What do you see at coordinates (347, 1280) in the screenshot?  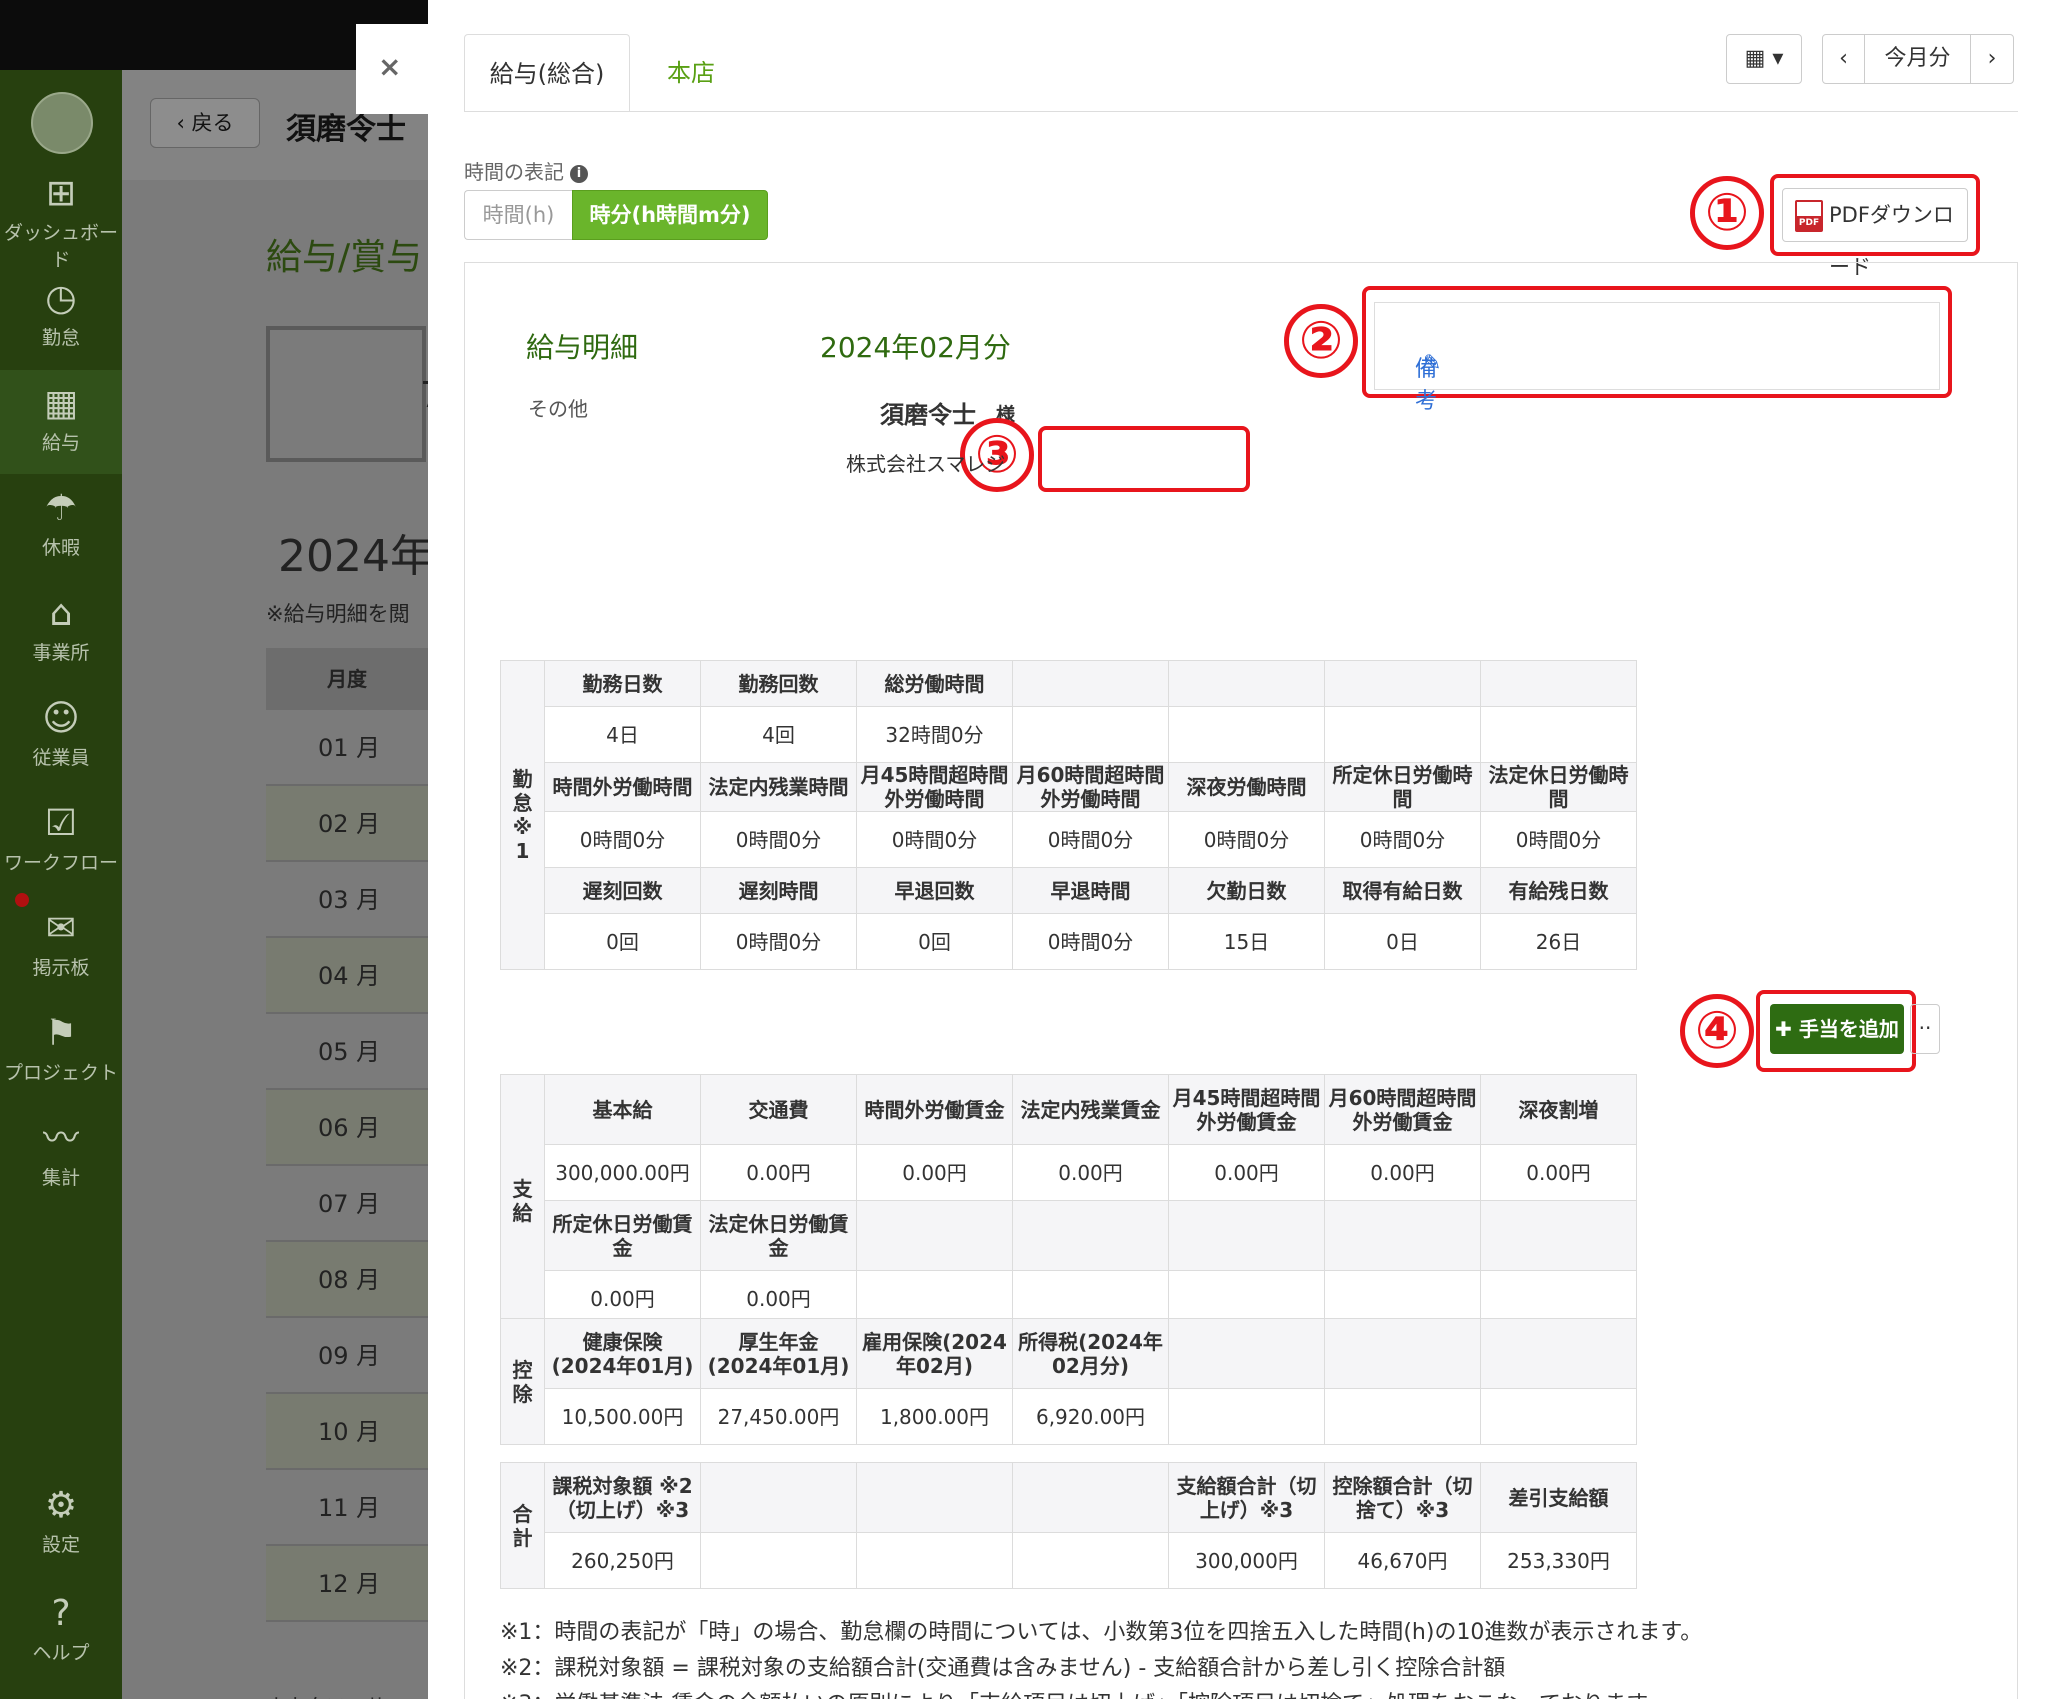 I see `month-row: 08 月` at bounding box center [347, 1280].